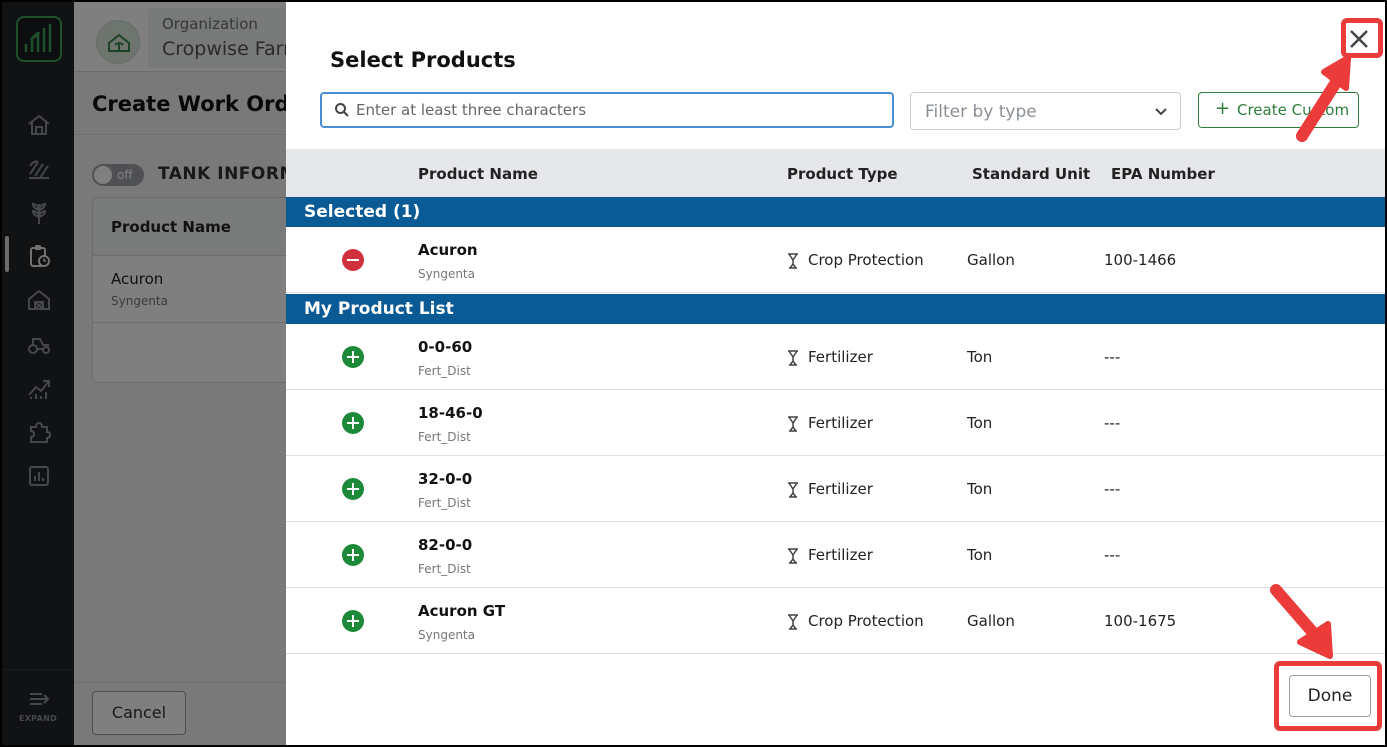 This screenshot has height=747, width=1387. What do you see at coordinates (835, 309) in the screenshot?
I see `my-product-list-header: My Product List` at bounding box center [835, 309].